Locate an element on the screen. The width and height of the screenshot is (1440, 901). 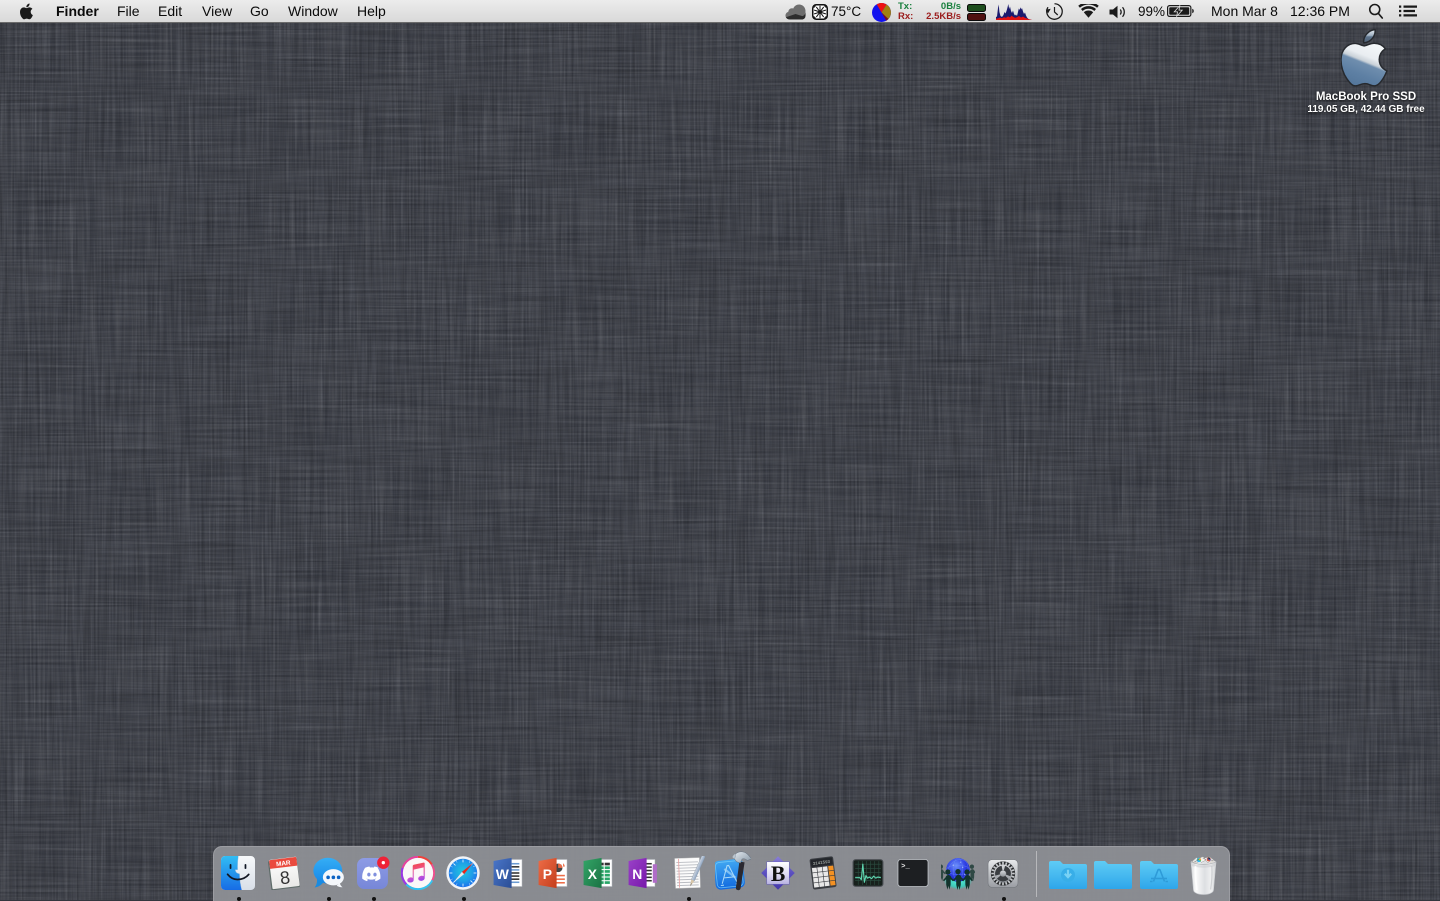
svg-text: W is located at coordinates (503, 874).